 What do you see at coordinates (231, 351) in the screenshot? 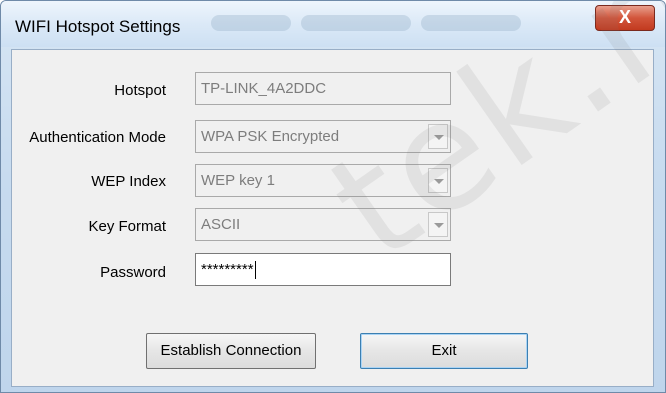
I see `establish-connection-button: Establish Connection` at bounding box center [231, 351].